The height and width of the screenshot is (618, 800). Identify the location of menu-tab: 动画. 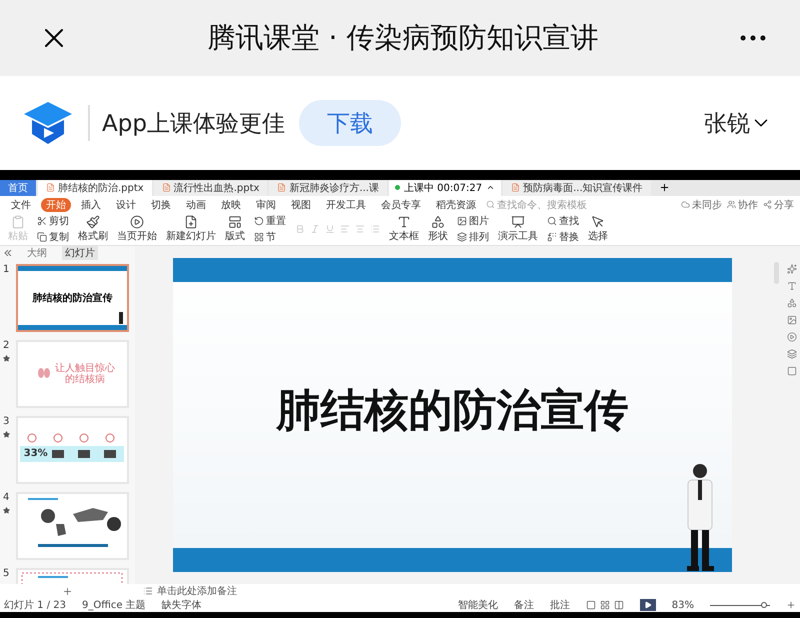
(196, 205).